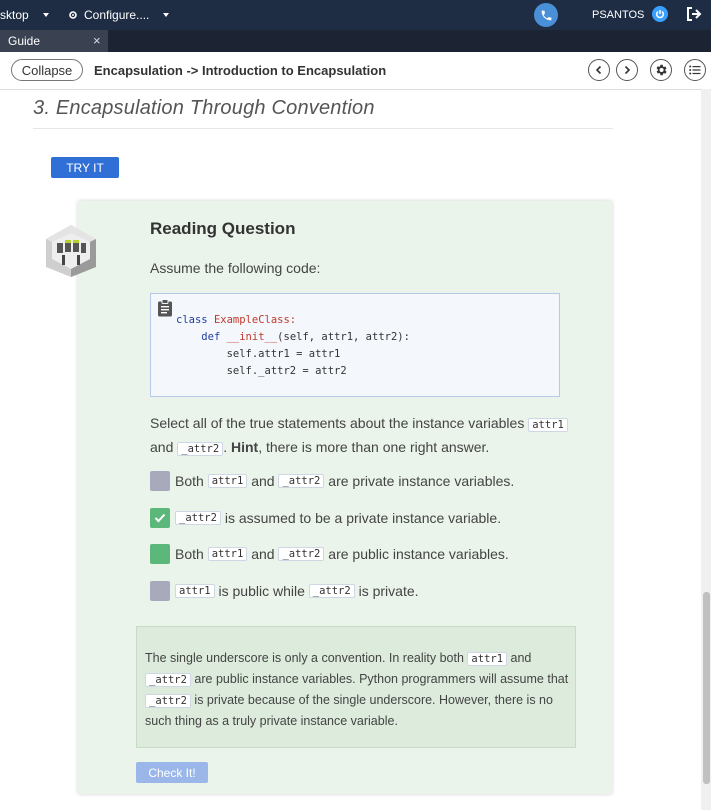 The height and width of the screenshot is (810, 711). Describe the element at coordinates (223, 228) in the screenshot. I see `question-title: Reading Question` at that location.